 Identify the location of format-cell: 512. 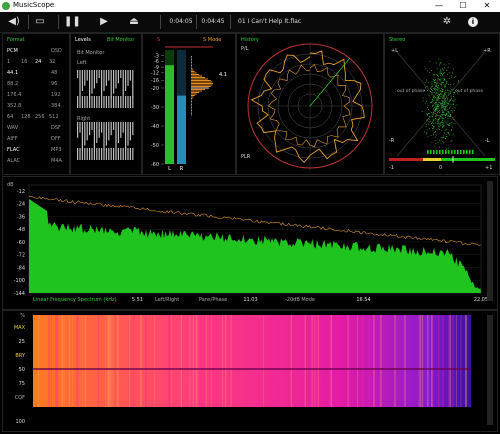
(54, 117).